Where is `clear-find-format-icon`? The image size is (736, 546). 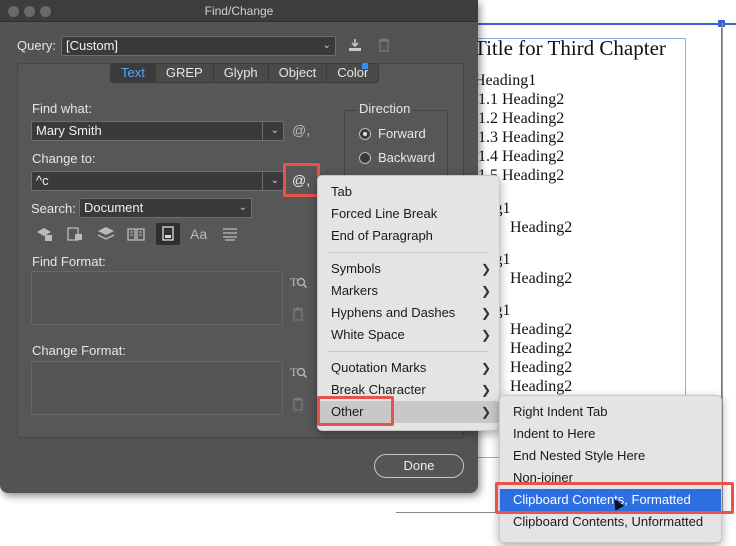 clear-find-format-icon is located at coordinates (298, 316).